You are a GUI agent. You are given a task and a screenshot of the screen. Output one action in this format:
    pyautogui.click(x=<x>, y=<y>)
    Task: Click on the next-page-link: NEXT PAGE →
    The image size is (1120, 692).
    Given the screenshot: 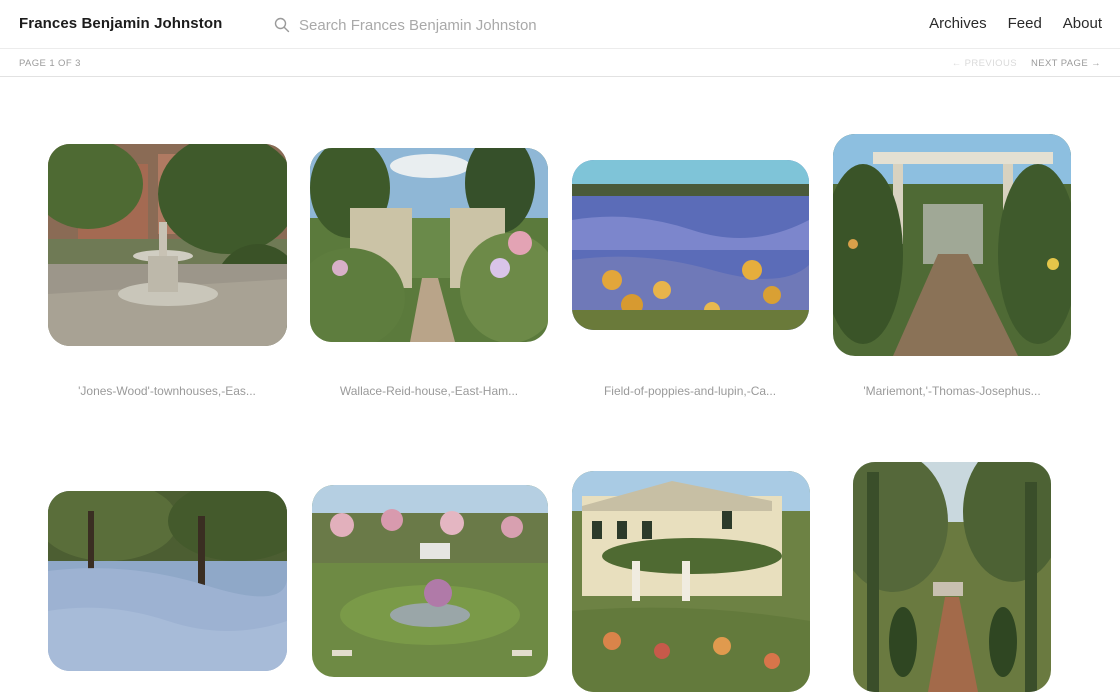 What is the action you would take?
    pyautogui.click(x=1066, y=63)
    